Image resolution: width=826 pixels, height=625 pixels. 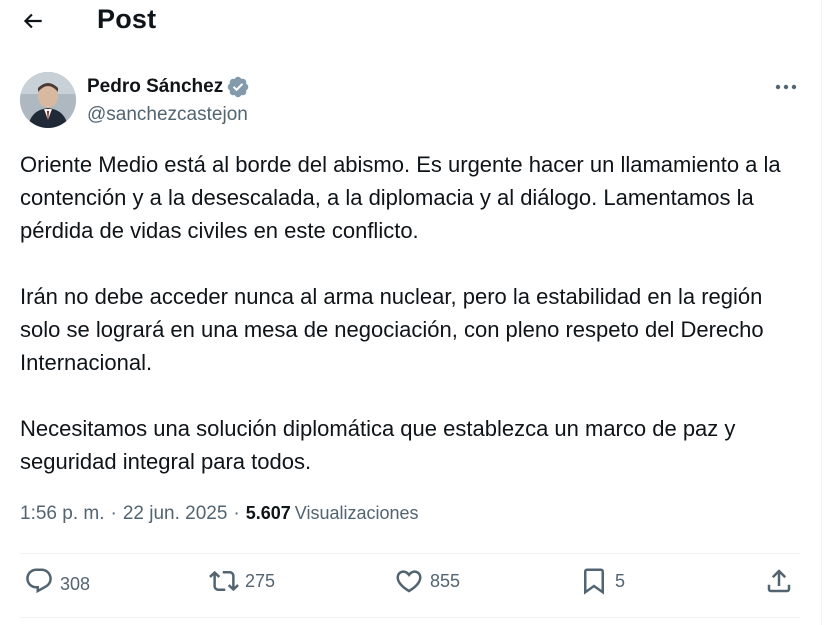 I want to click on page-title: Post, so click(x=127, y=19).